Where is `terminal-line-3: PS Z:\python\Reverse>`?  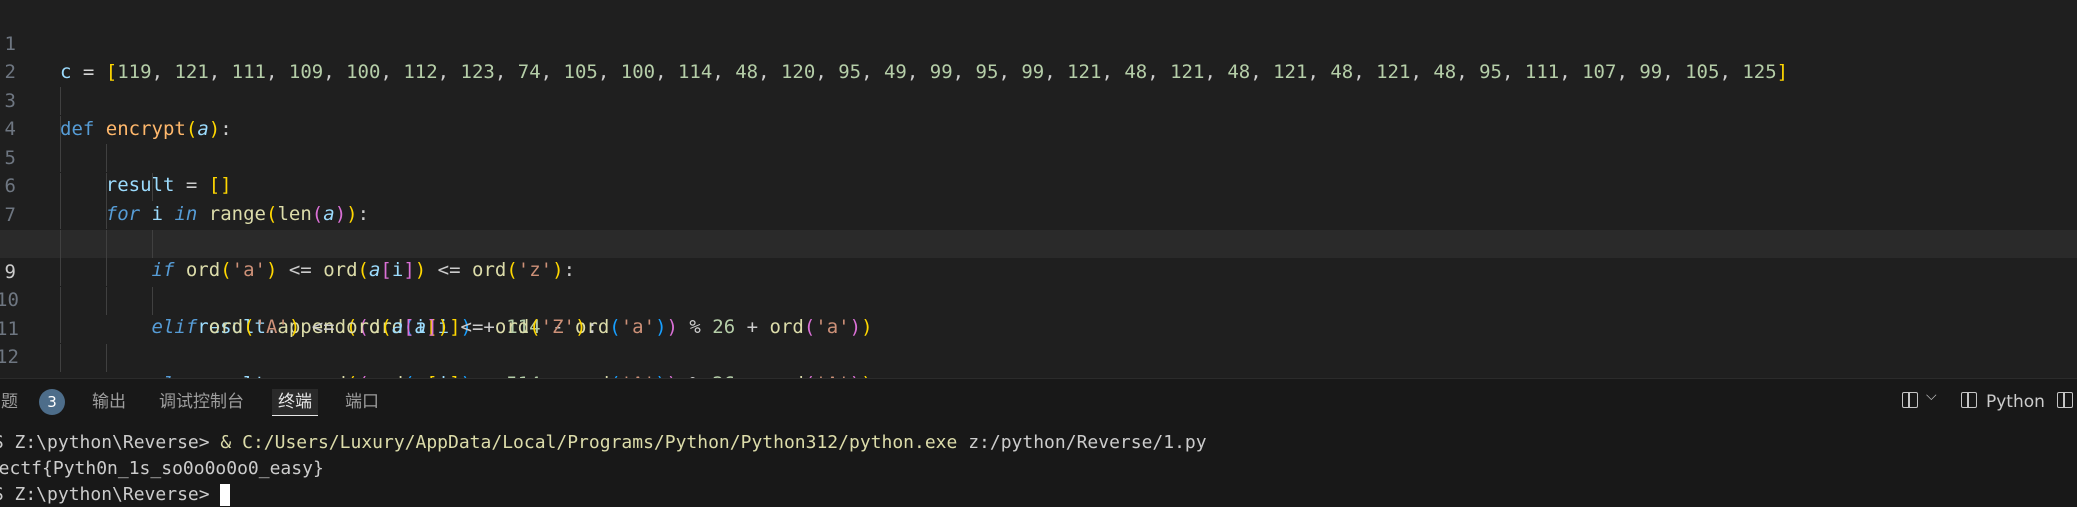
terminal-line-3: PS Z:\python\Reverse> is located at coordinates (115, 495).